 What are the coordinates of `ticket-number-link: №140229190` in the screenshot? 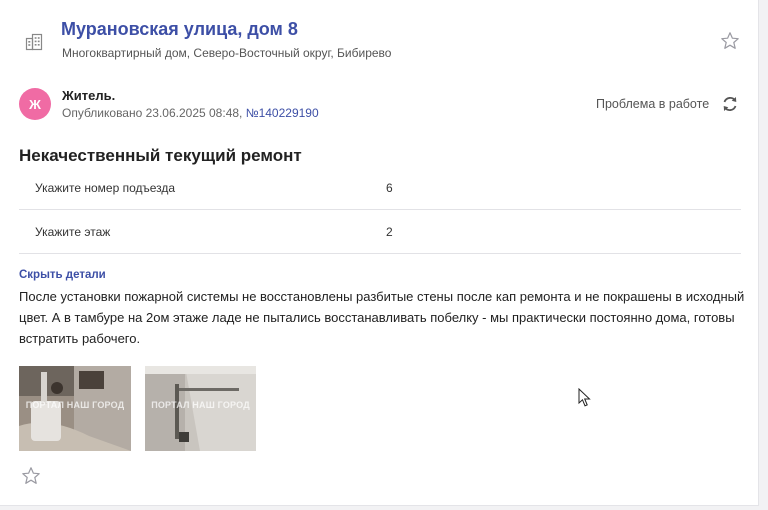 It's located at (282, 113).